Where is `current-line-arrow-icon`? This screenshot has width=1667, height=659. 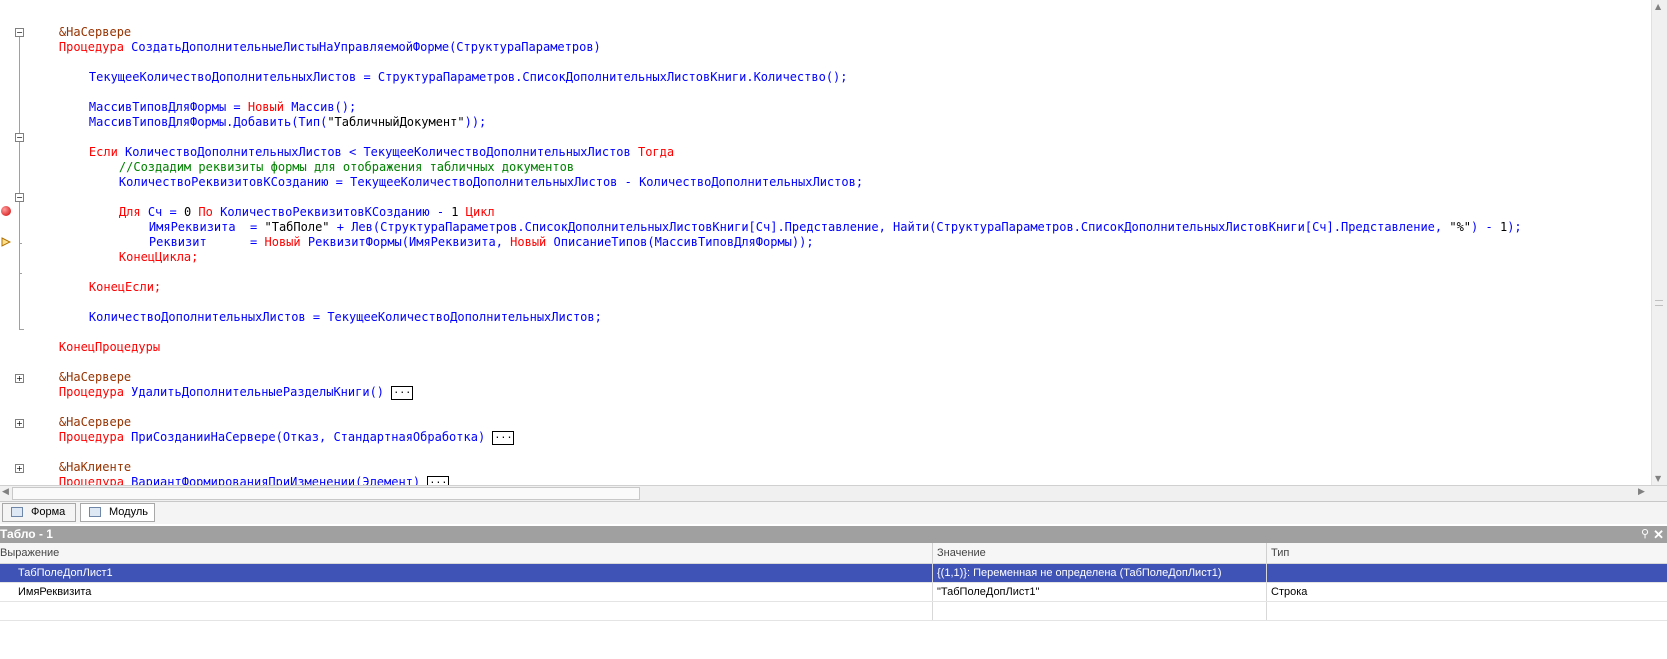 current-line-arrow-icon is located at coordinates (6, 242).